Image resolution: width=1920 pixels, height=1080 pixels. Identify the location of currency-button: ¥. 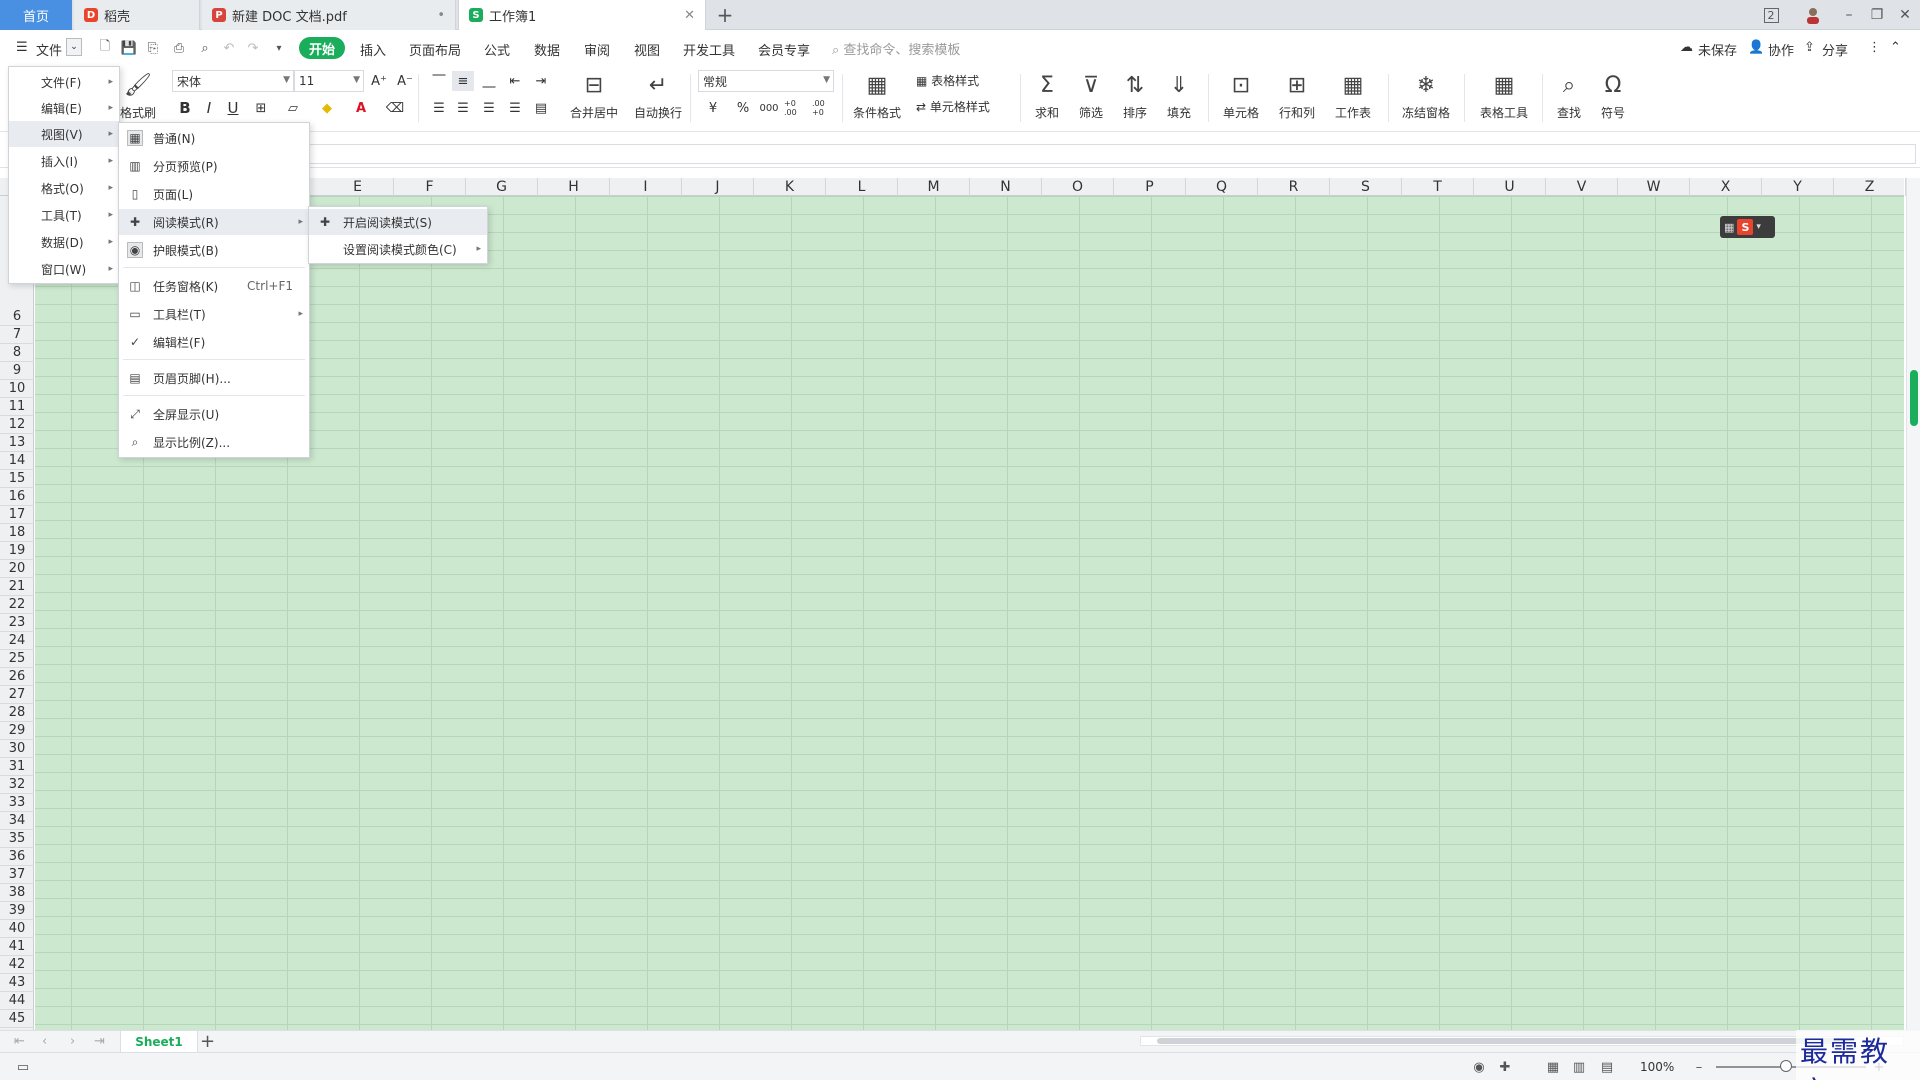
(713, 108).